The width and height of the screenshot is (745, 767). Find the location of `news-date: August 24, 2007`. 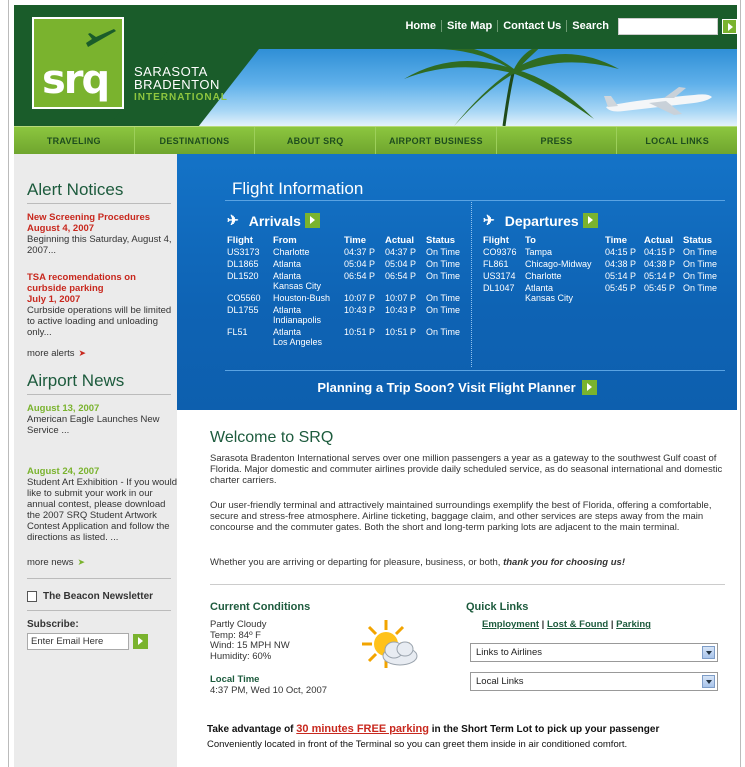

news-date: August 24, 2007 is located at coordinates (63, 471).